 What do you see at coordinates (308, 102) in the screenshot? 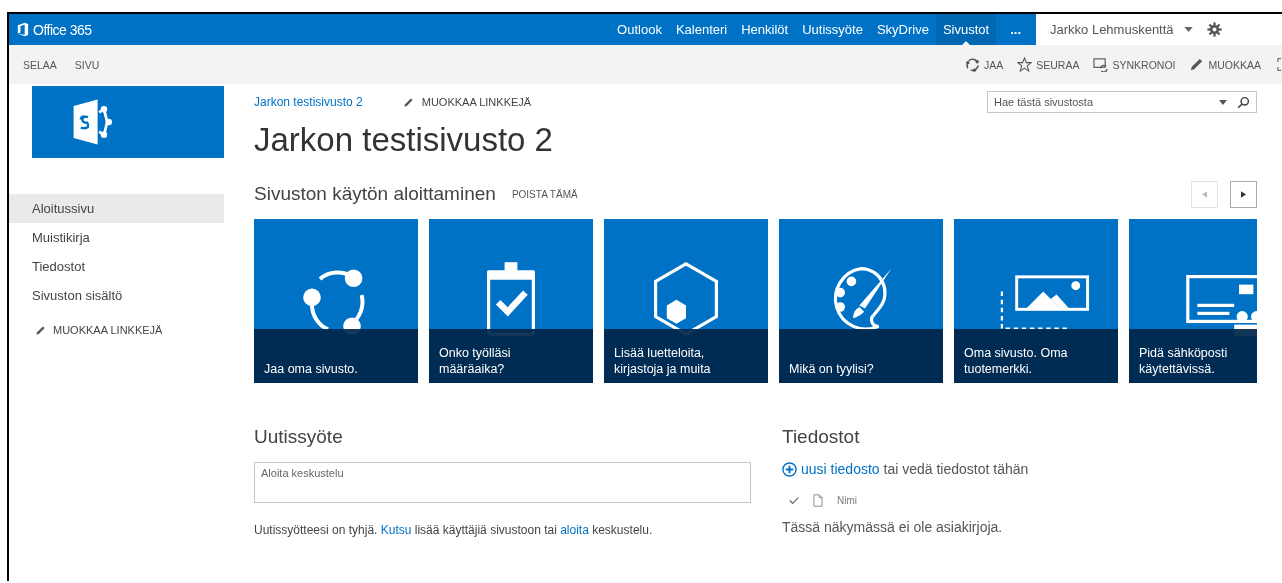
I see `breadcrumb-link: Jarkon testisivusto 2` at bounding box center [308, 102].